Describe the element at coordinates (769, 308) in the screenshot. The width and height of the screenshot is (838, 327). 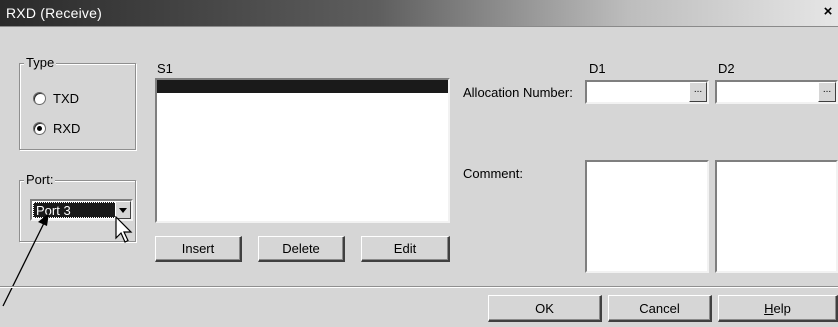
I see `help-accel: H` at that location.